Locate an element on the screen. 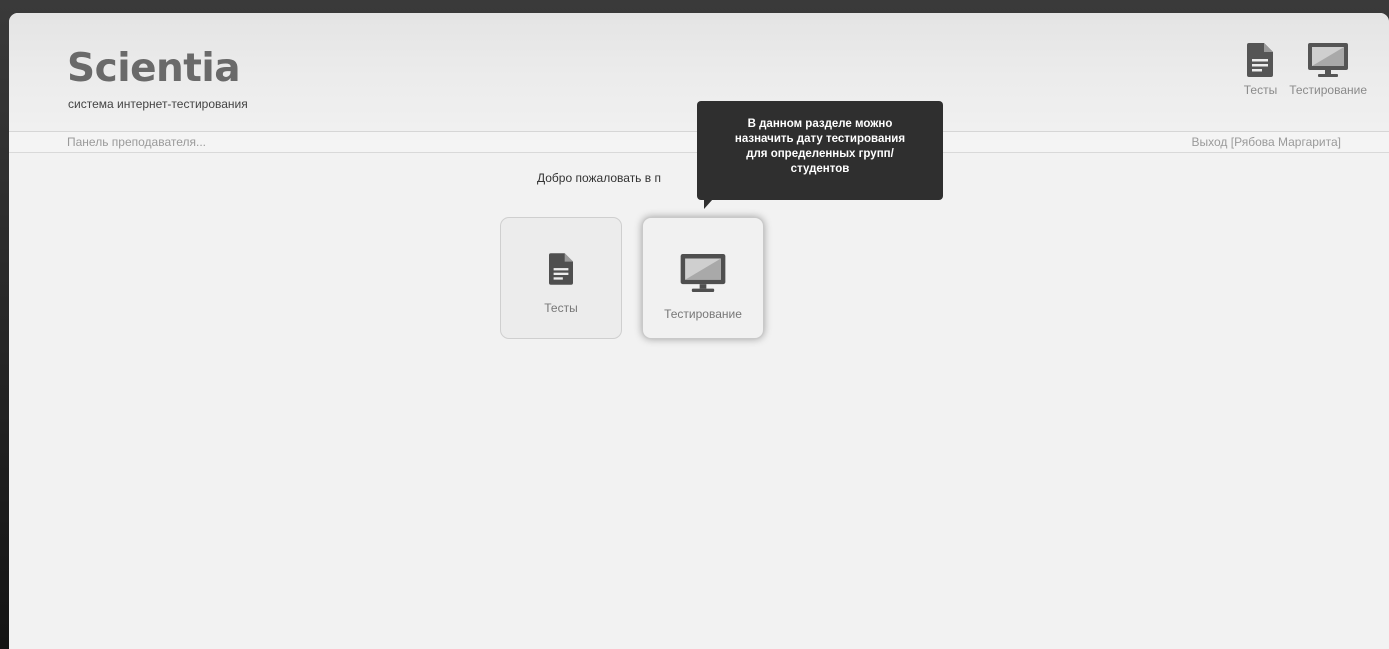 This screenshot has width=1389, height=649. nav-item-tests: Тесты is located at coordinates (1260, 70).